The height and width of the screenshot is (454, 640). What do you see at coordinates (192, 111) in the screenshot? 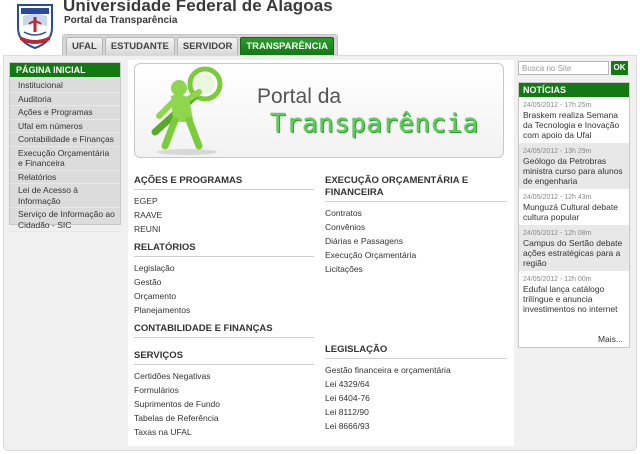
I see `mascot-magnifier-illustration` at bounding box center [192, 111].